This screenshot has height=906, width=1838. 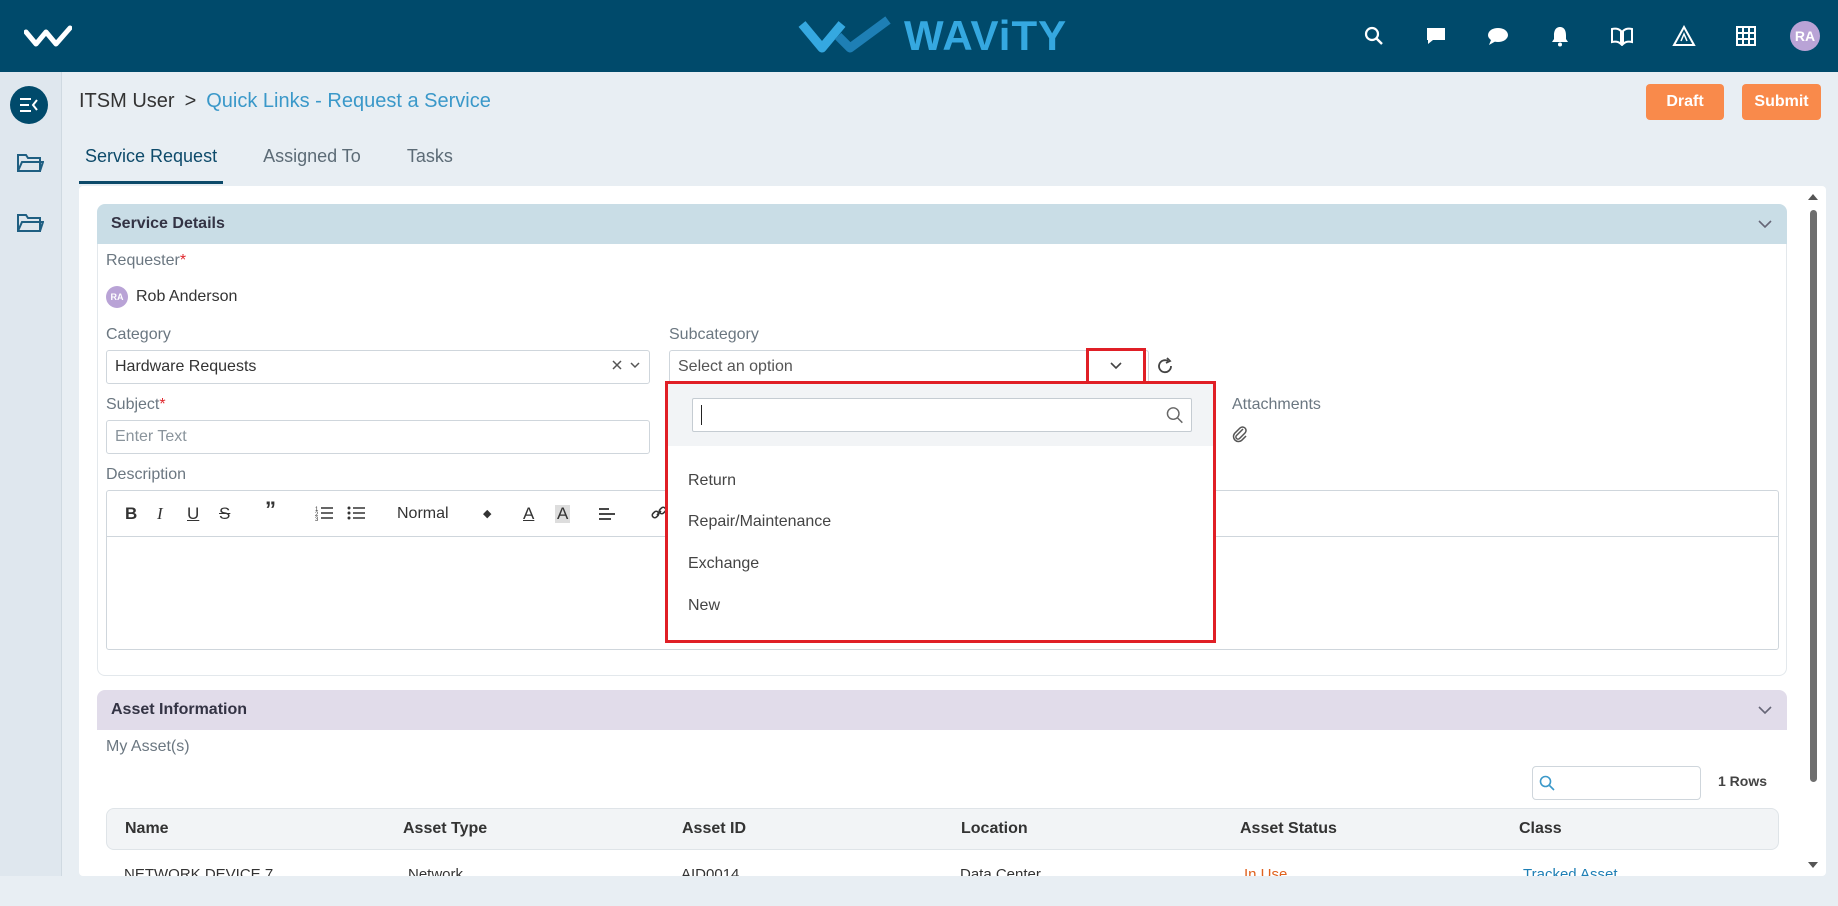 I want to click on service-details-header: Service Details, so click(x=942, y=224).